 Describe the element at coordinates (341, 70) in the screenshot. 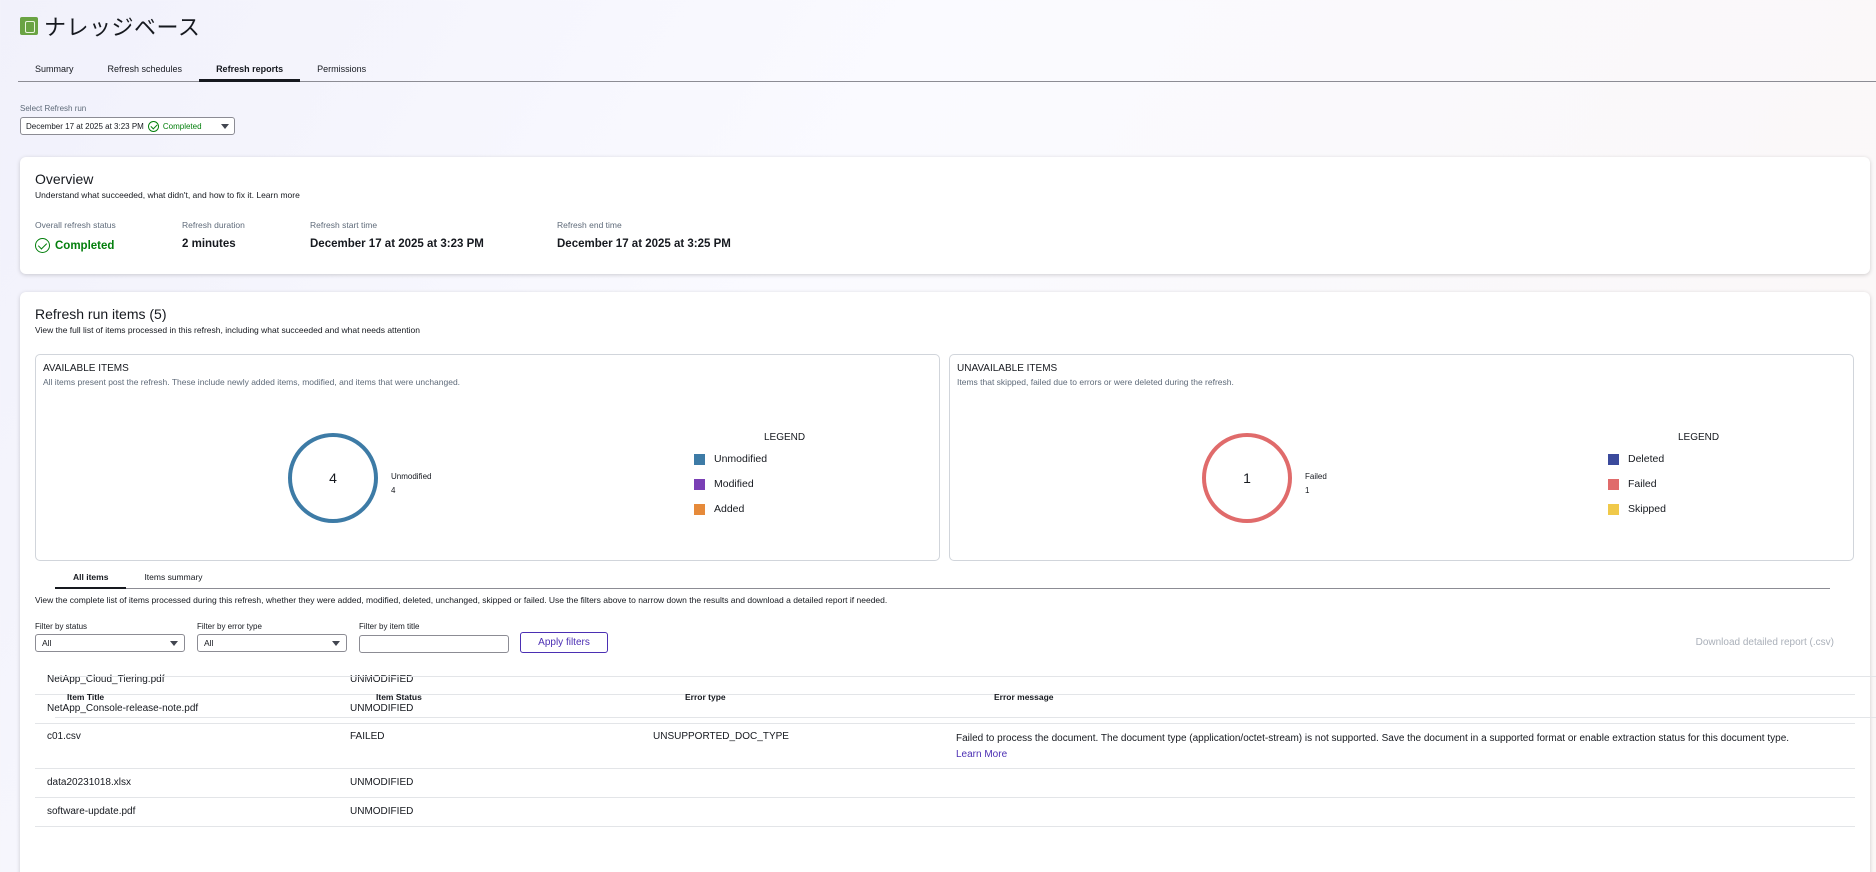

I see `tab-permissions: Permissions` at that location.